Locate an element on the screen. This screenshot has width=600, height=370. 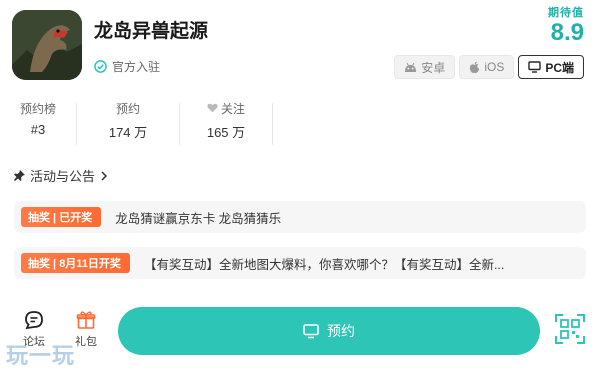
pin-icon is located at coordinates (19, 175).